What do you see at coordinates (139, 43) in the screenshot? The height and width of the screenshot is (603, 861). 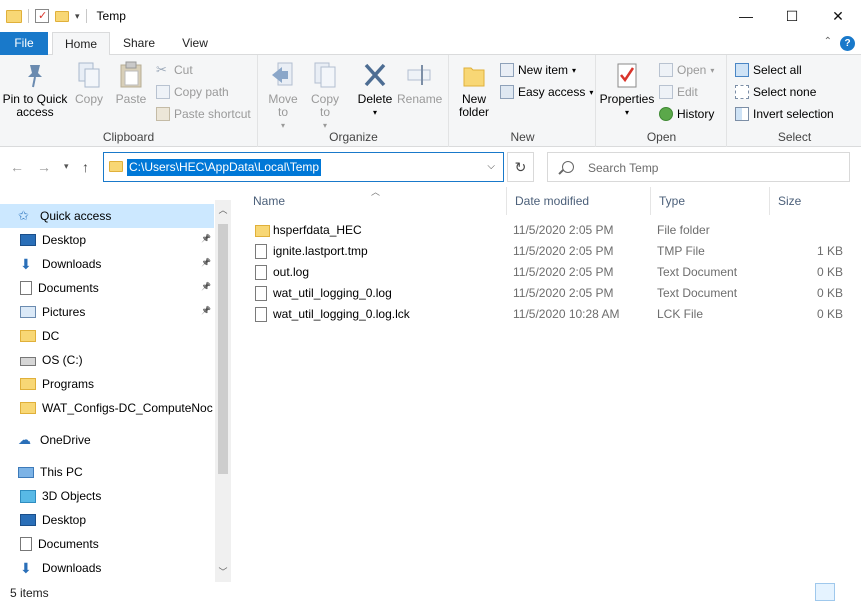 I see `tab-share: Share` at bounding box center [139, 43].